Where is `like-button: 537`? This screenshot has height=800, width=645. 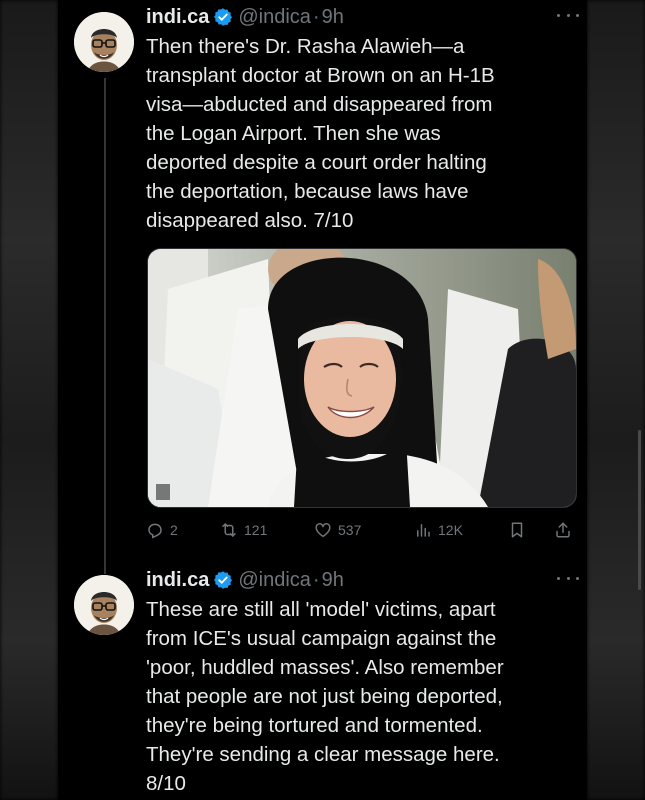
like-button: 537 is located at coordinates (337, 530).